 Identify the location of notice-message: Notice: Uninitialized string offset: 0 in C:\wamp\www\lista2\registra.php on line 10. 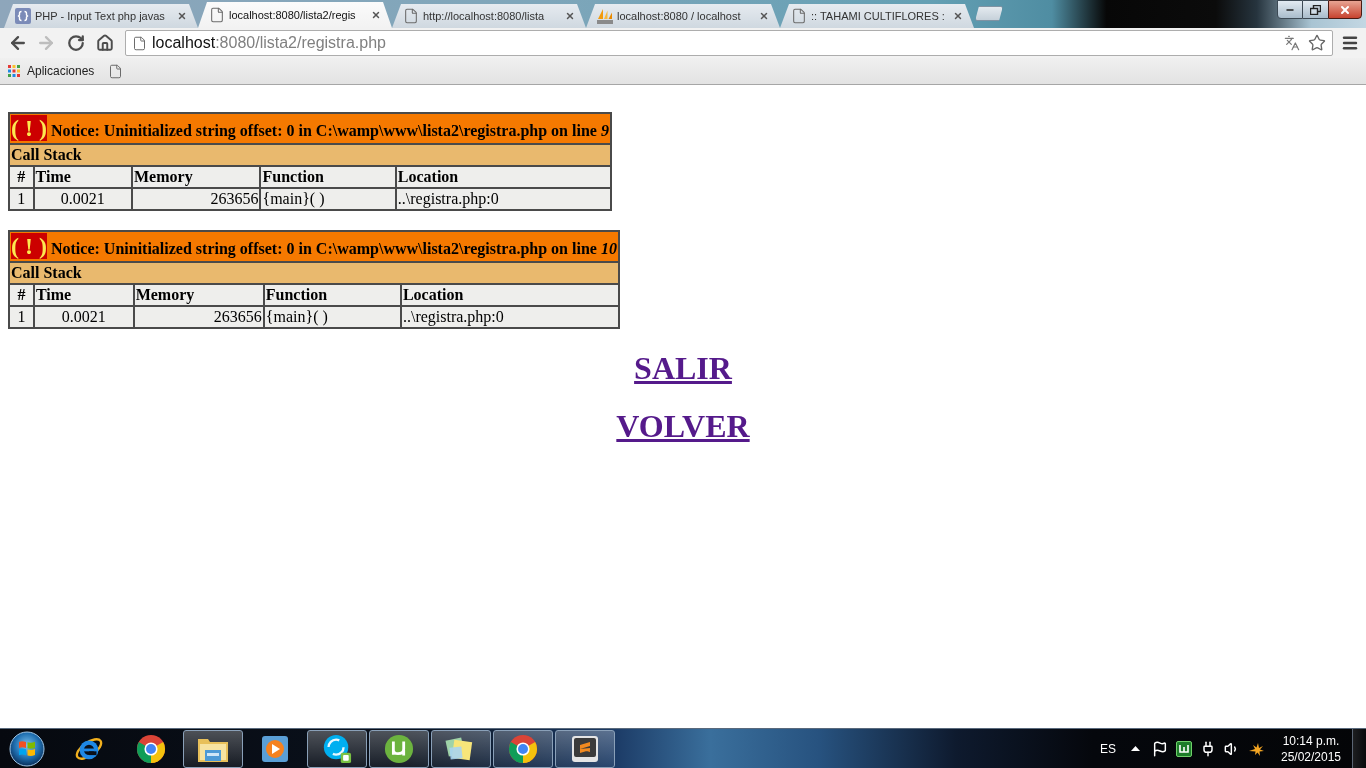
(334, 248).